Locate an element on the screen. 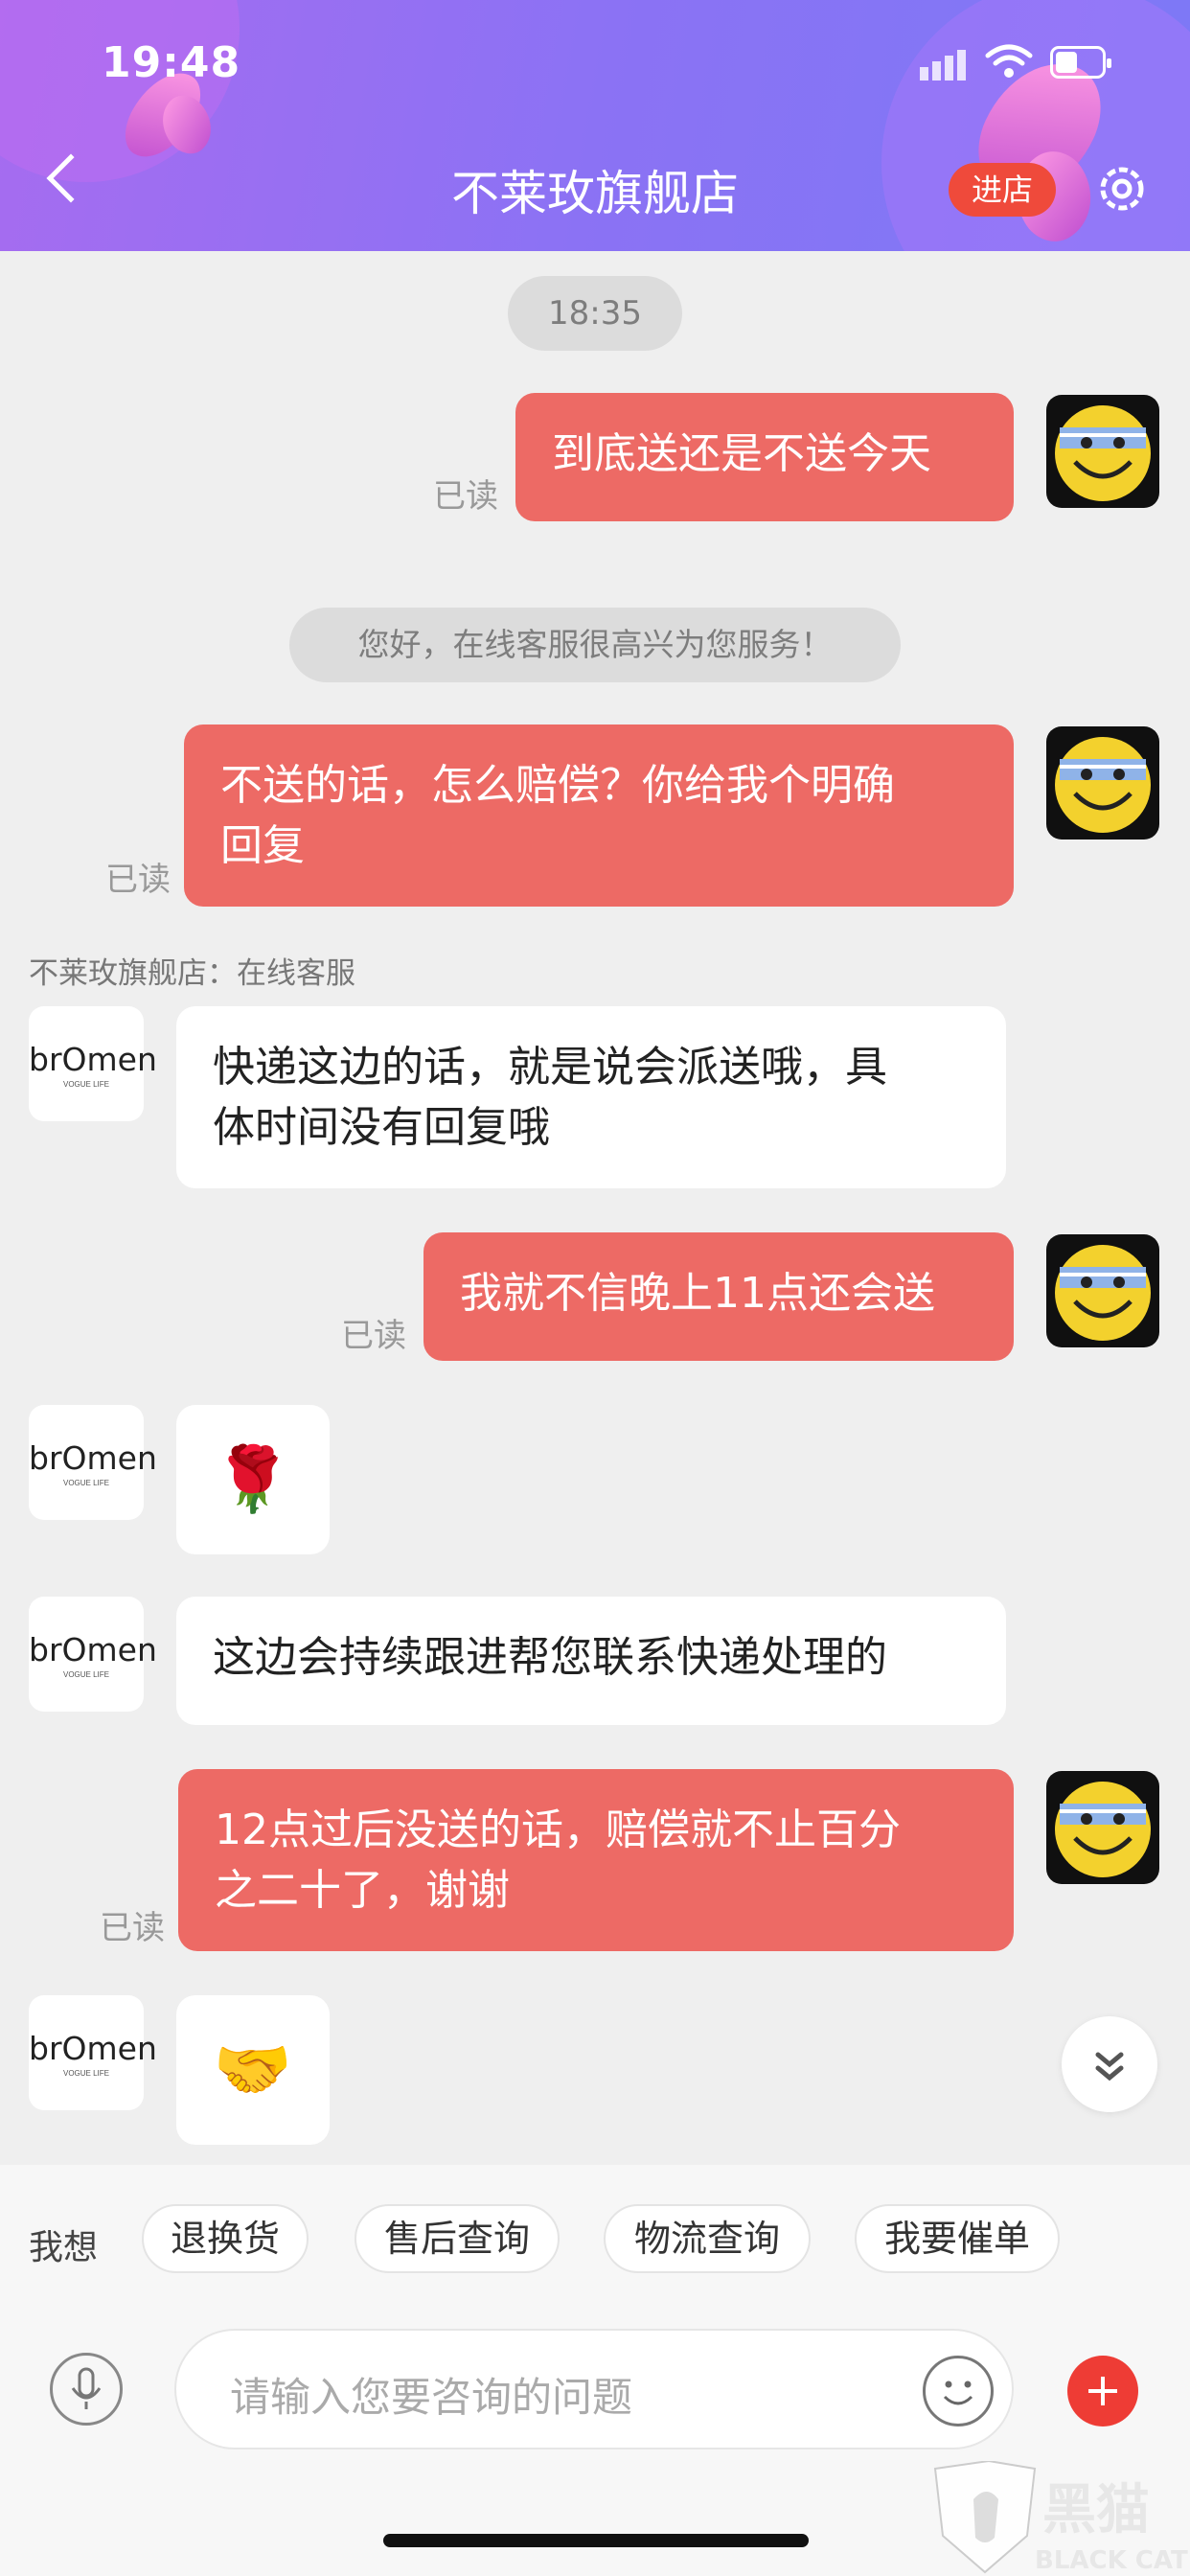  plus-icon is located at coordinates (1102, 2391).